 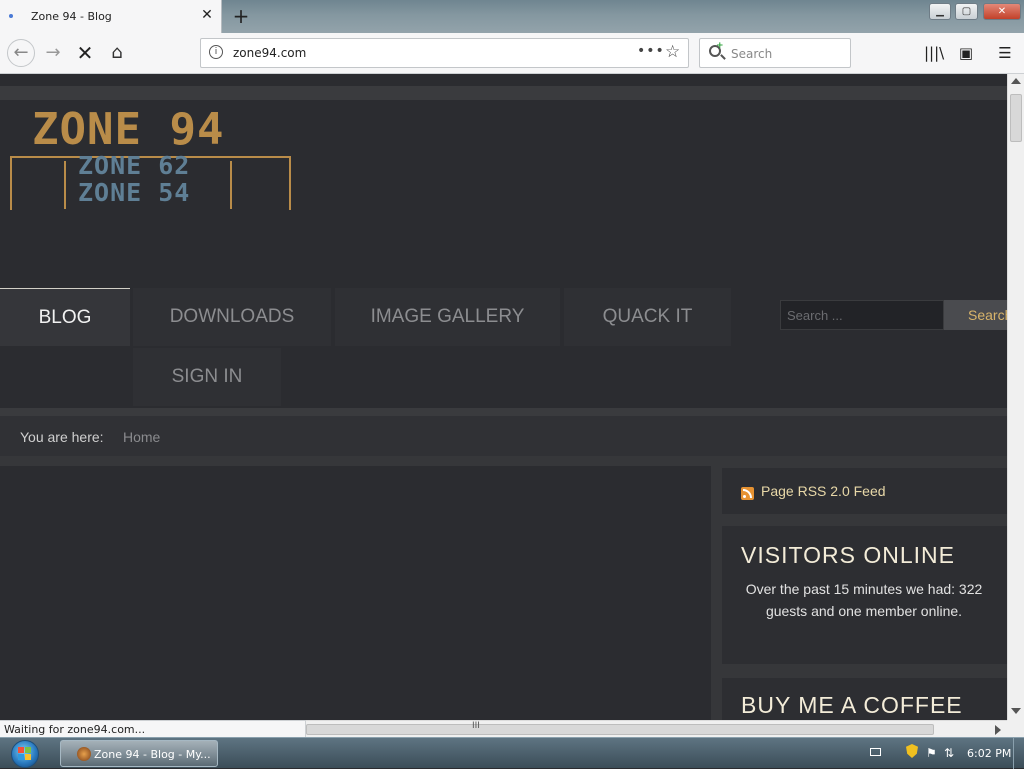 What do you see at coordinates (1002, 11) in the screenshot?
I see `close-window-button: ✕` at bounding box center [1002, 11].